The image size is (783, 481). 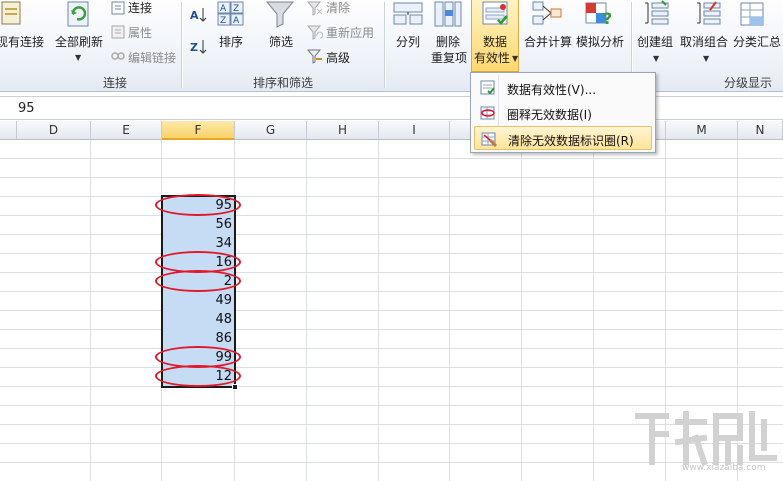 What do you see at coordinates (118, 8) in the screenshot?
I see `connections-icon` at bounding box center [118, 8].